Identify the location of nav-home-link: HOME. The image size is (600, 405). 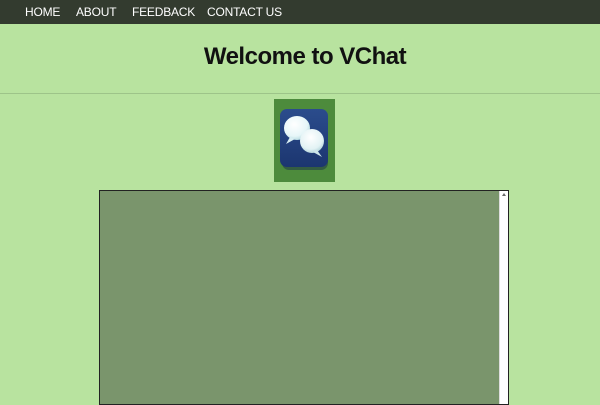
(42, 12).